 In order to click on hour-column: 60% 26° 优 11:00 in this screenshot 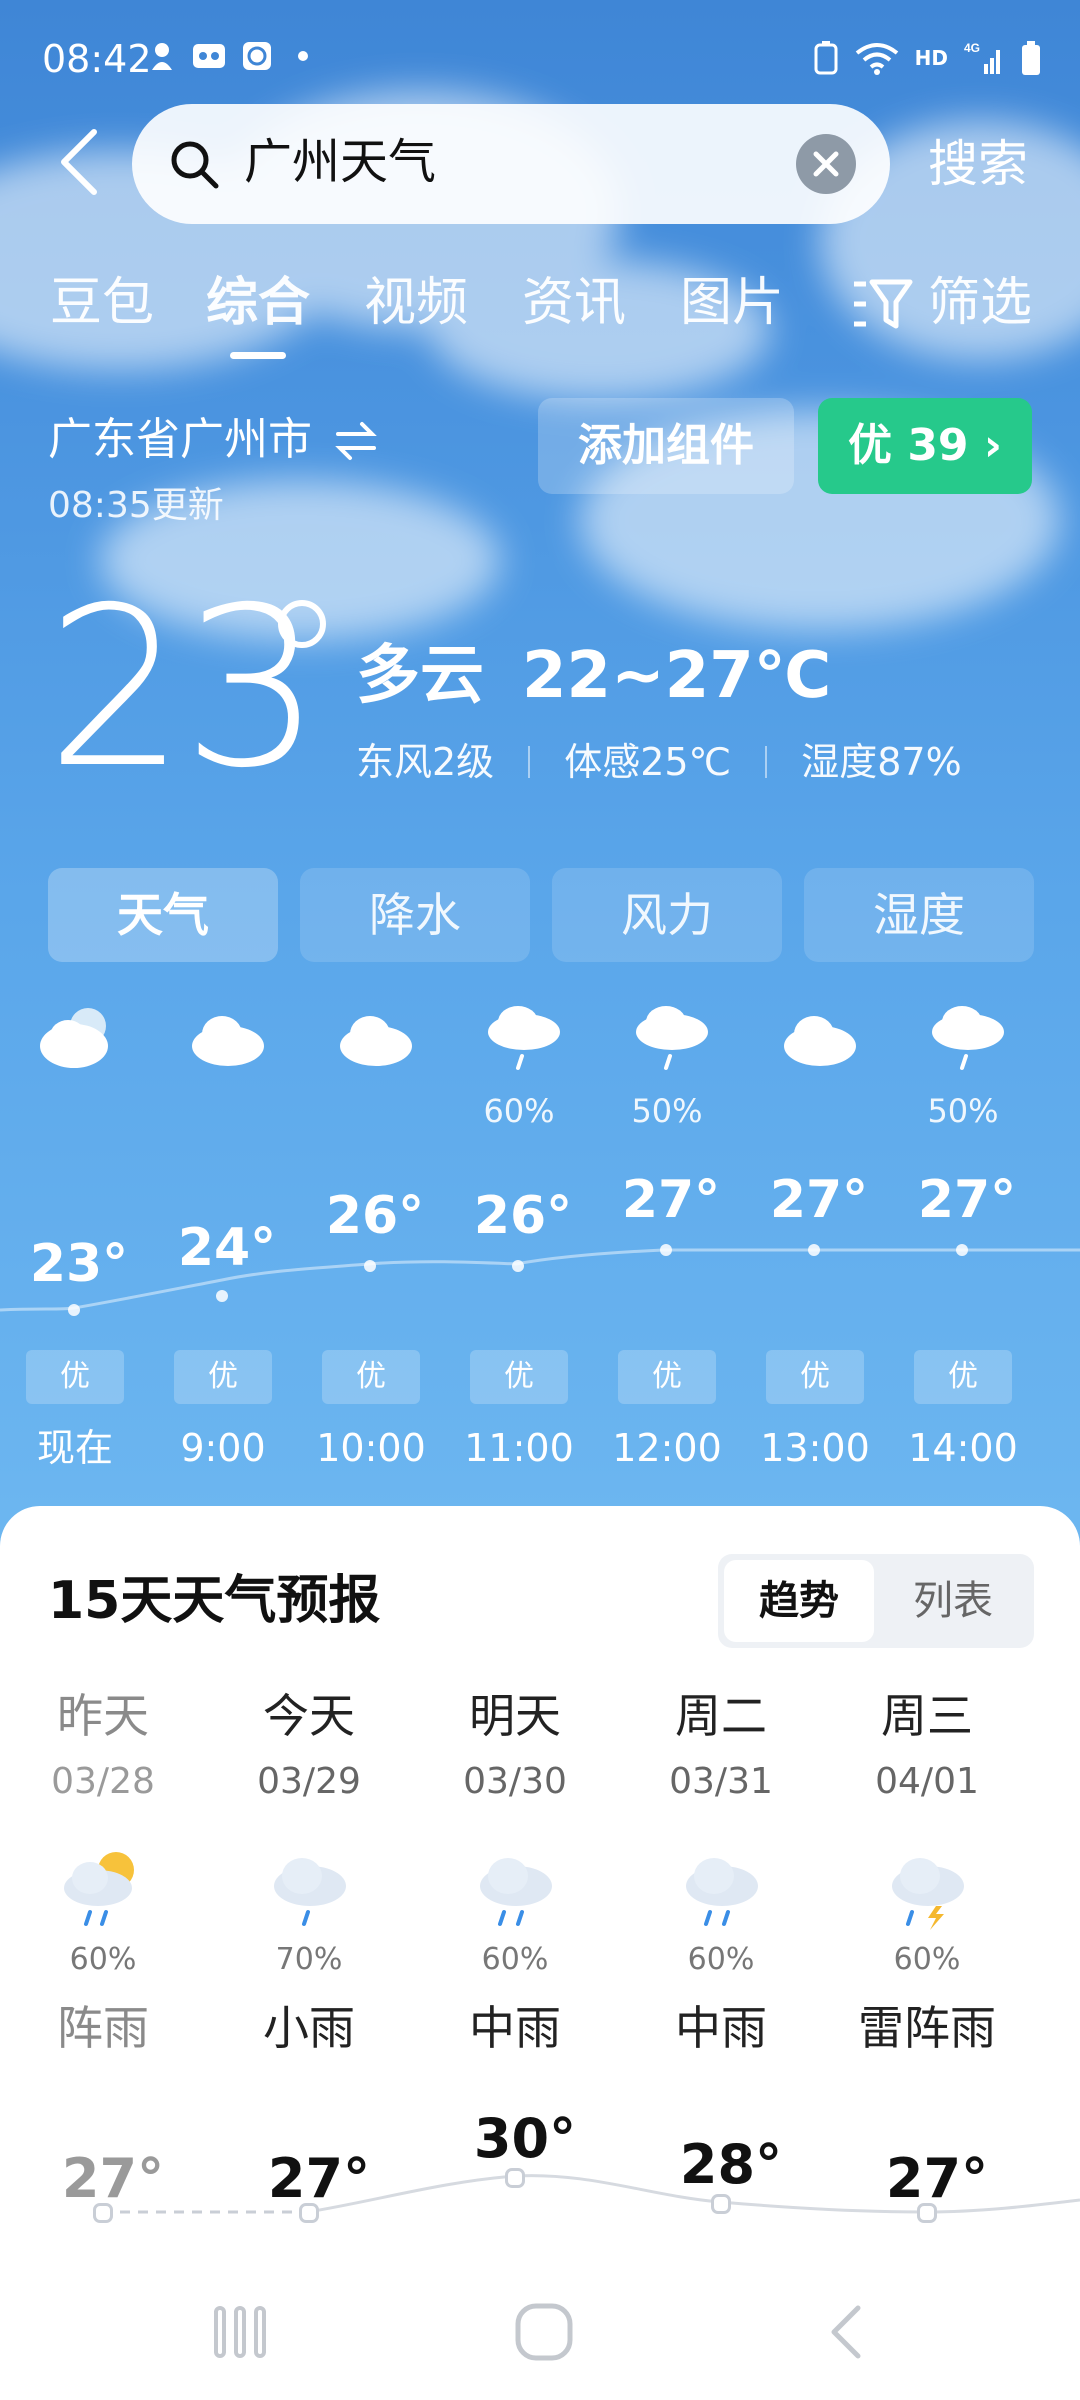, I will do `click(519, 1240)`.